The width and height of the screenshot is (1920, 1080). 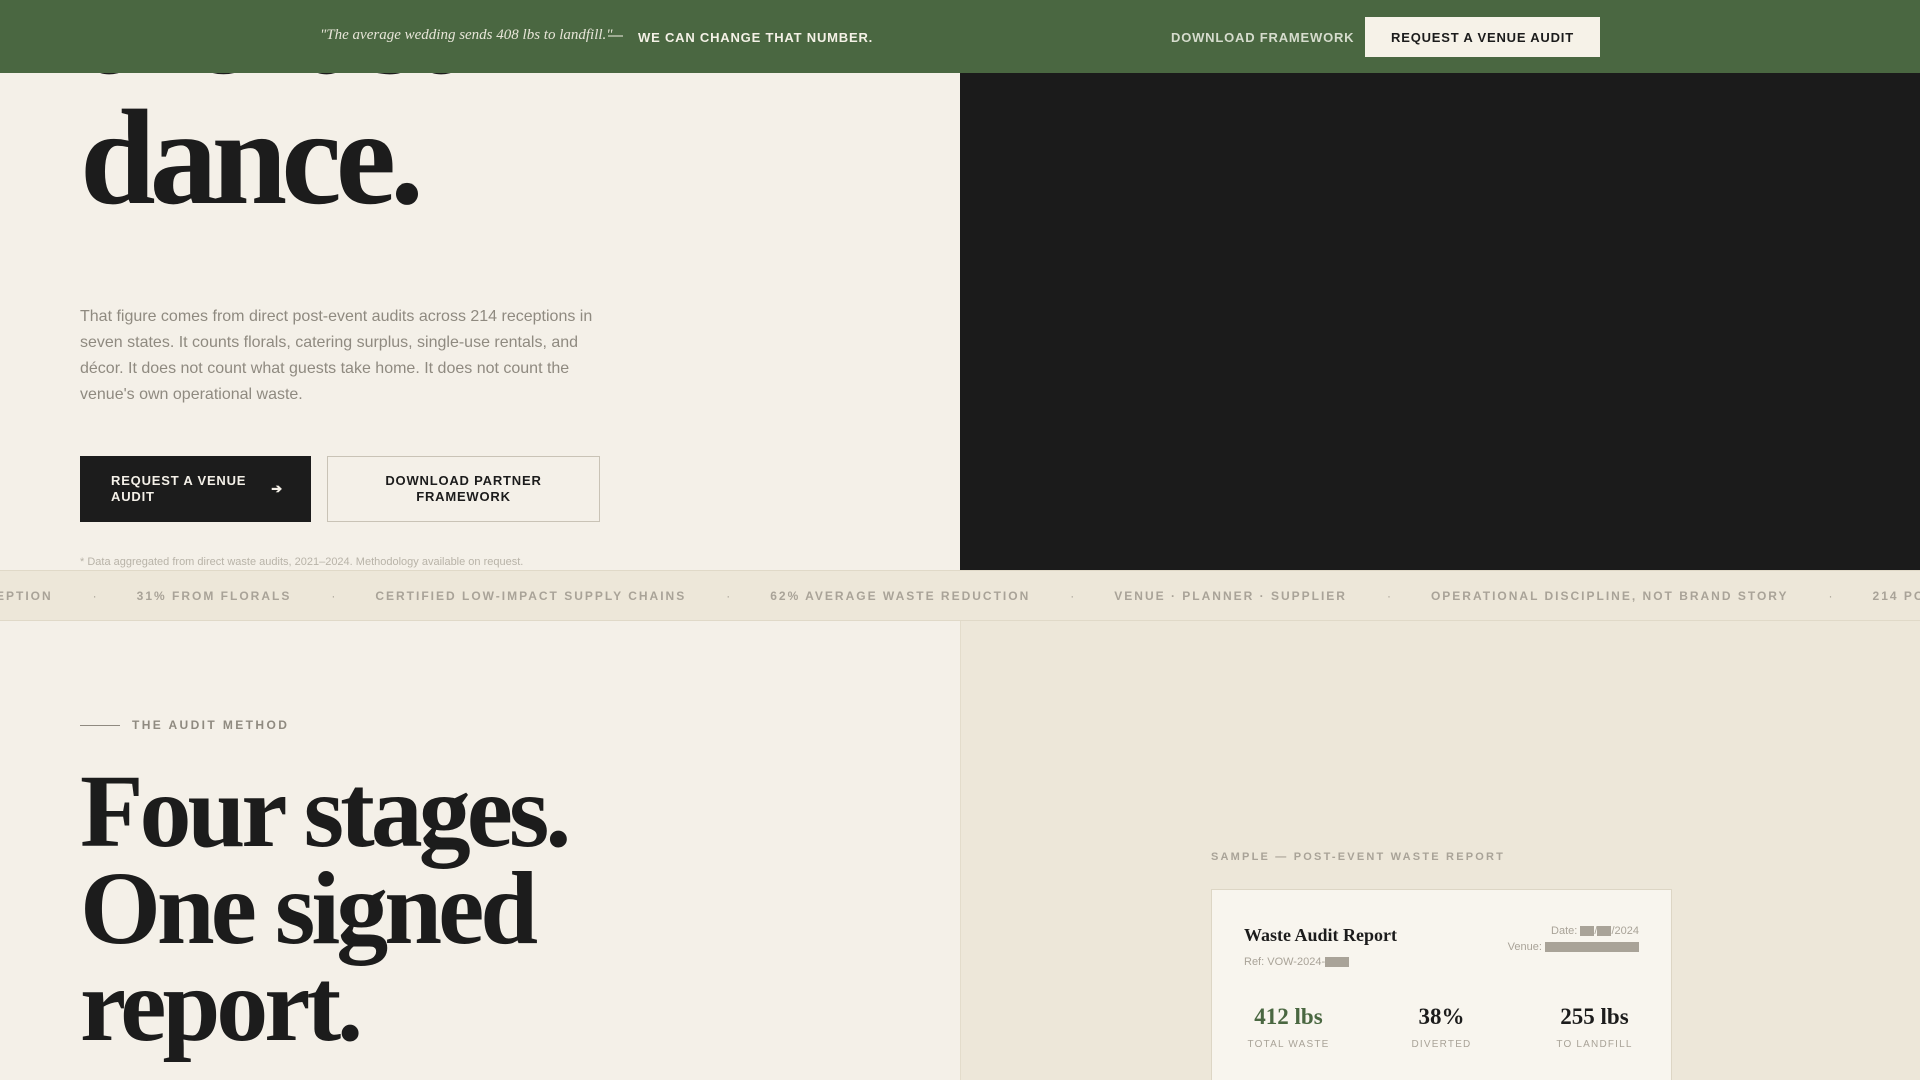 I want to click on ticker-item: 62% AVERAGE WASTE REDUCTION, so click(x=900, y=596).